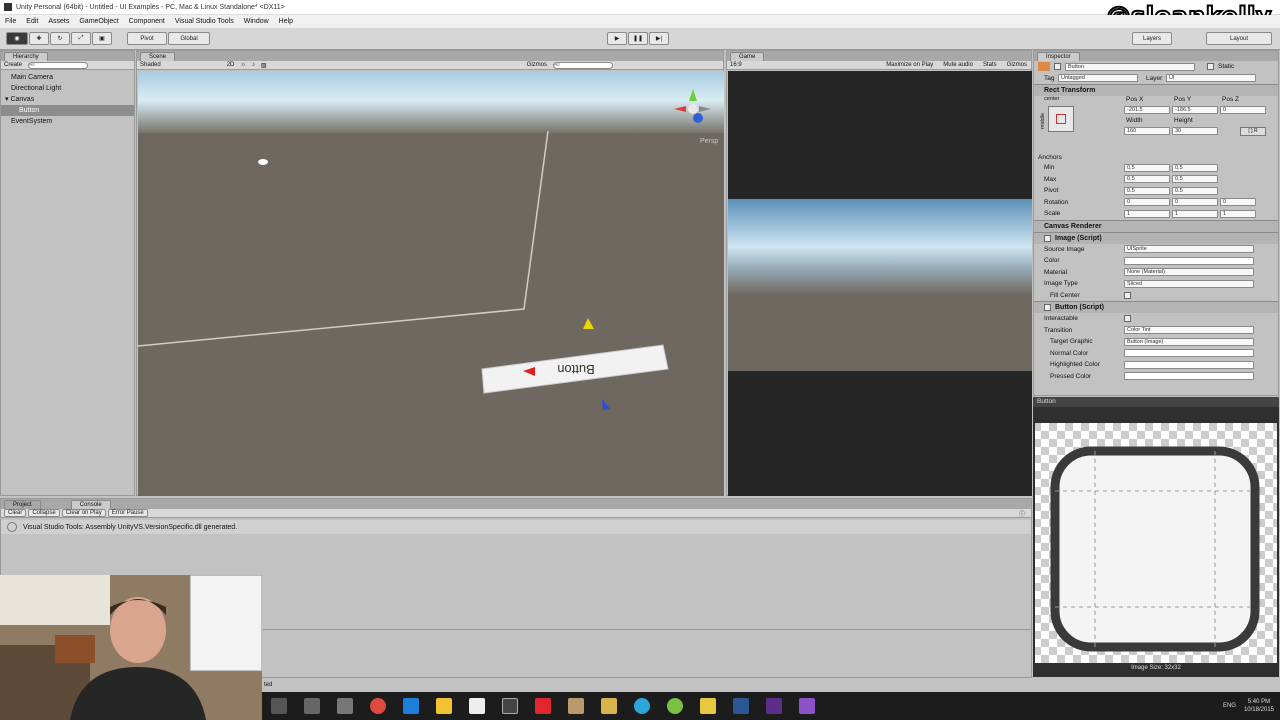 Image resolution: width=1280 pixels, height=720 pixels. What do you see at coordinates (150, 65) in the screenshot?
I see `shading-mode-dropdown: Shaded` at bounding box center [150, 65].